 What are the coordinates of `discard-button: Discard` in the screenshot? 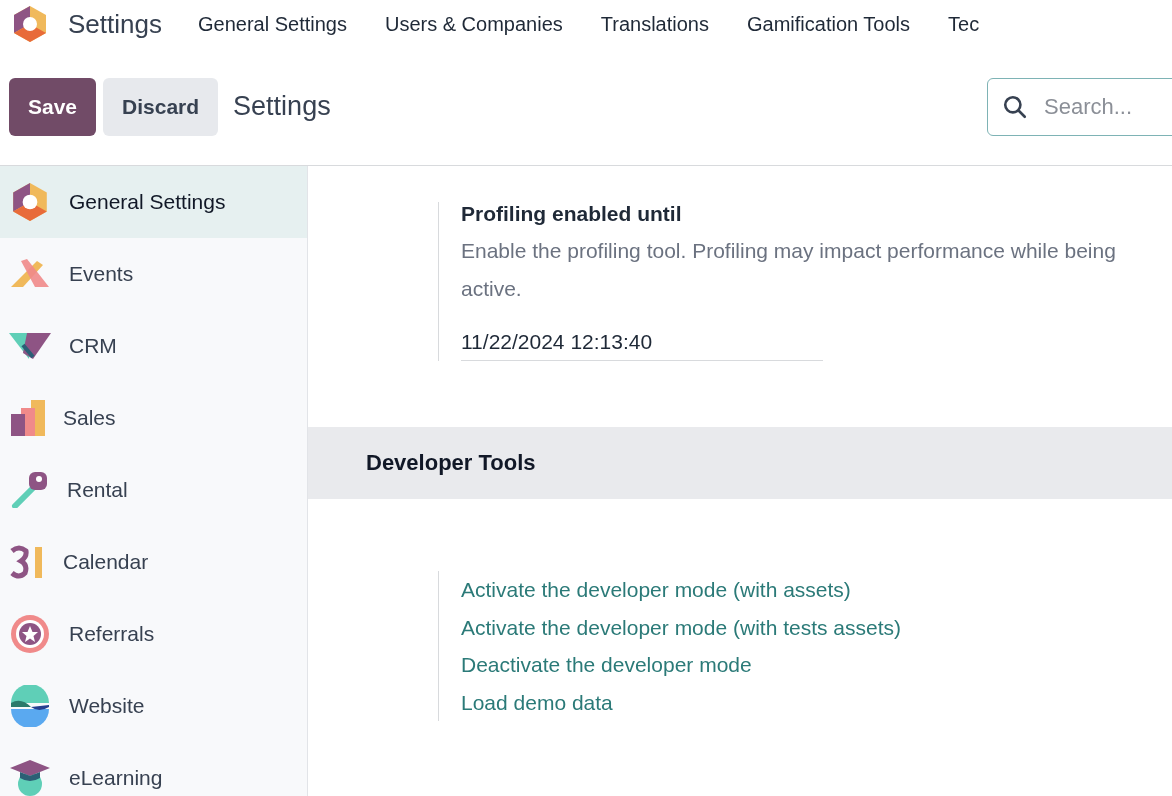 It's located at (161, 106).